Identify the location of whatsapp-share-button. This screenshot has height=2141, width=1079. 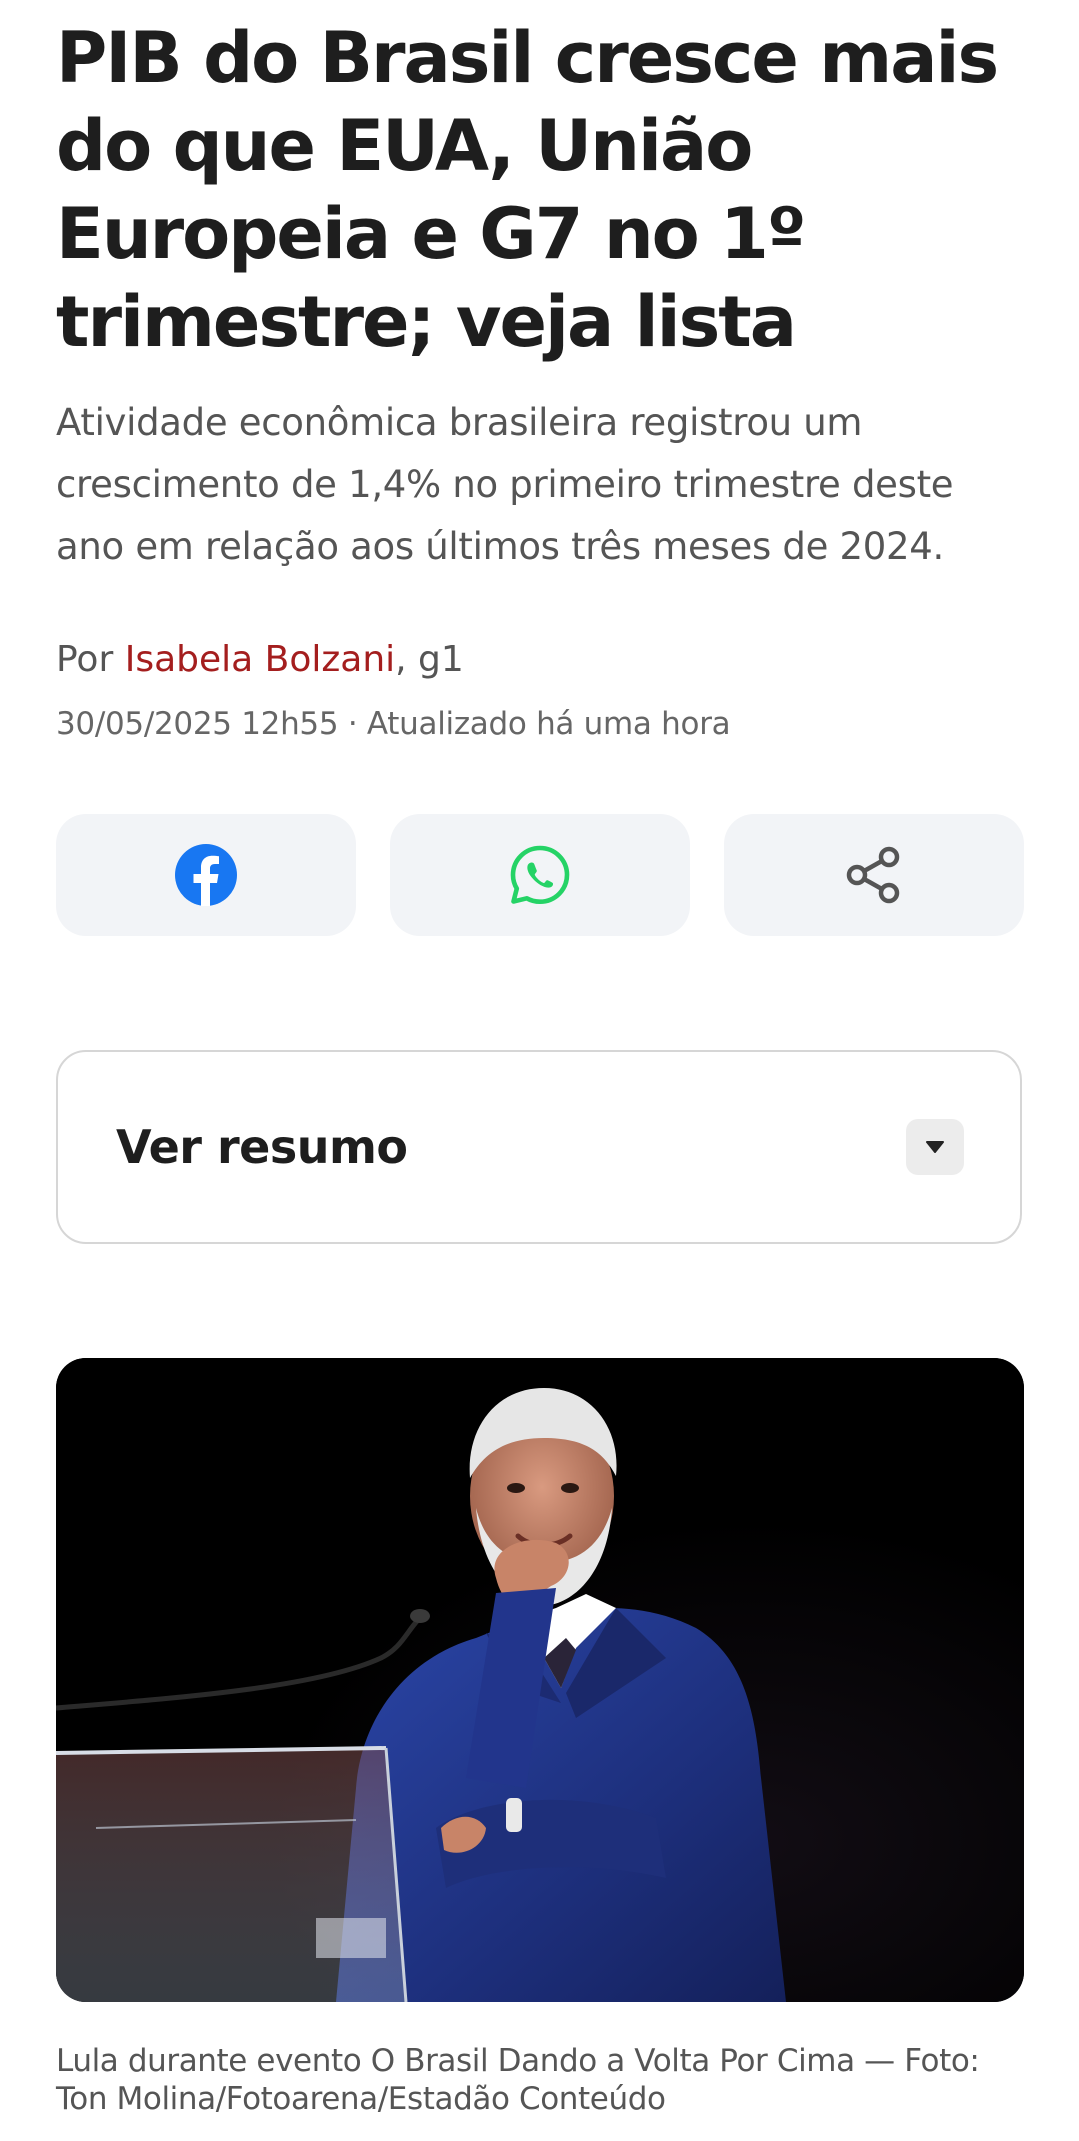
(540, 875).